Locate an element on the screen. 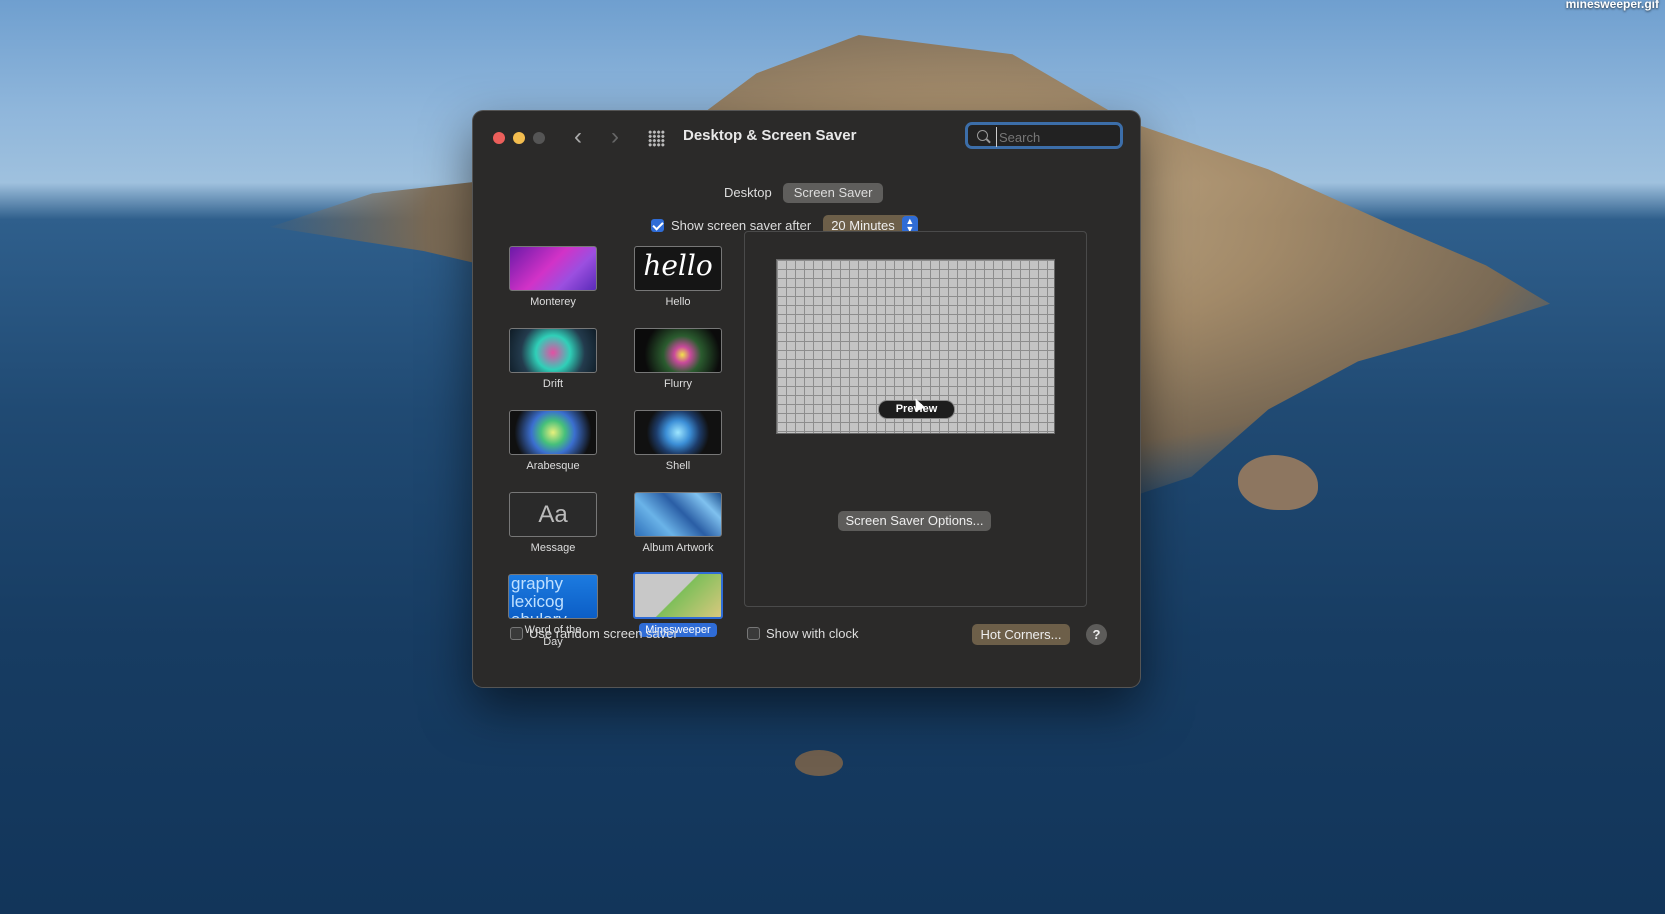  desktop-file-label: minesweeper.gif is located at coordinates (1612, 5).